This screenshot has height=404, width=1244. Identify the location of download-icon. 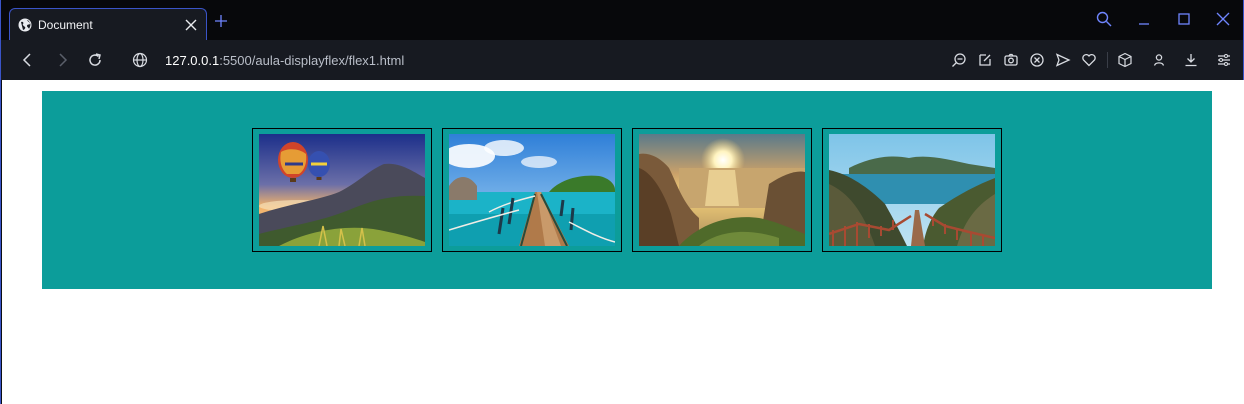
(1191, 60).